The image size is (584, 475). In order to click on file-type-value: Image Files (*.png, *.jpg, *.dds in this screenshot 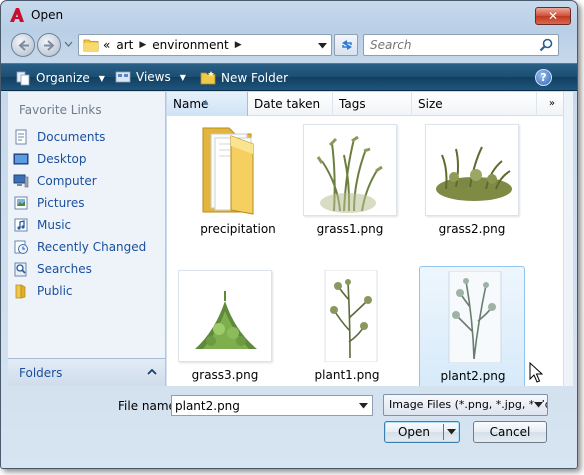, I will do `click(468, 404)`.